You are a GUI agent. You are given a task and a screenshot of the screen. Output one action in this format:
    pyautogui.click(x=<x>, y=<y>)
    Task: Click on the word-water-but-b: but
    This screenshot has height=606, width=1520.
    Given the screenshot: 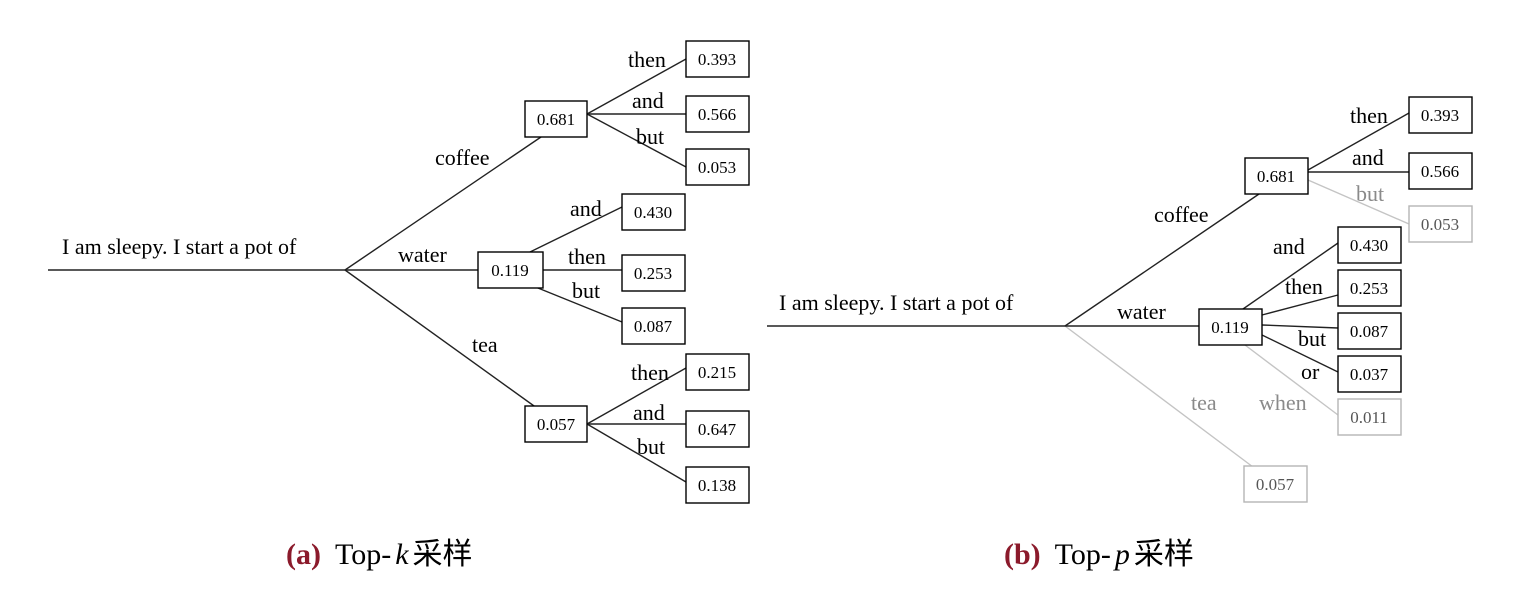 What is the action you would take?
    pyautogui.click(x=1312, y=338)
    